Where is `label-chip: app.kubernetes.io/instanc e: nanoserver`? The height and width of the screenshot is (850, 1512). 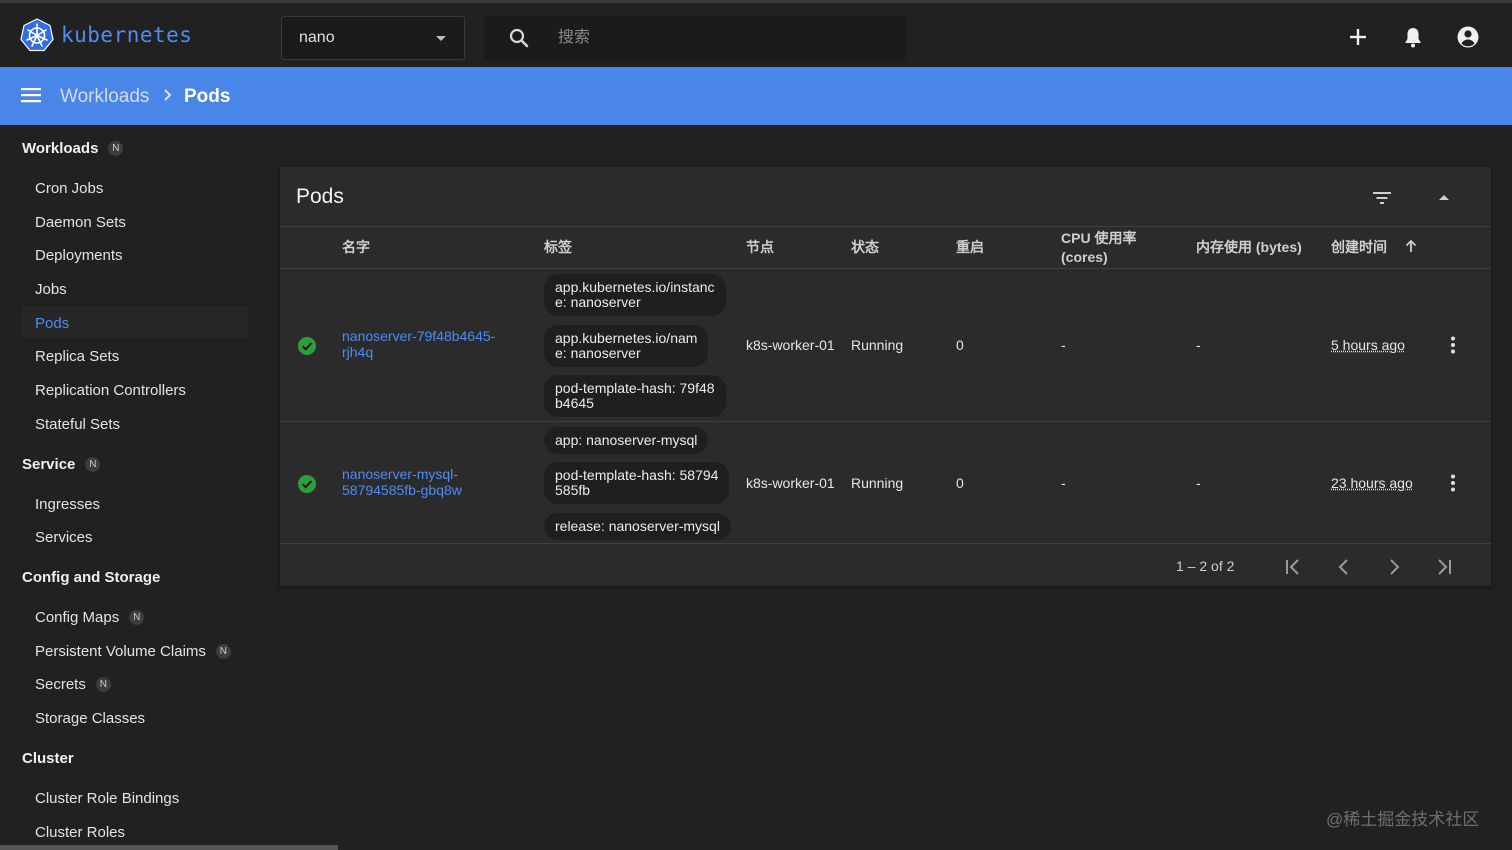
label-chip: app.kubernetes.io/instanc e: nanoserver is located at coordinates (635, 295).